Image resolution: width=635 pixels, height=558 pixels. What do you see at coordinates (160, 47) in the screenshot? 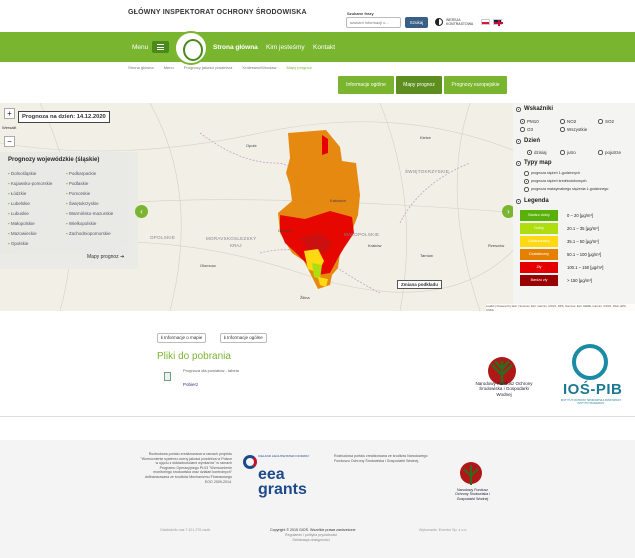
I see `hamburger-icon` at bounding box center [160, 47].